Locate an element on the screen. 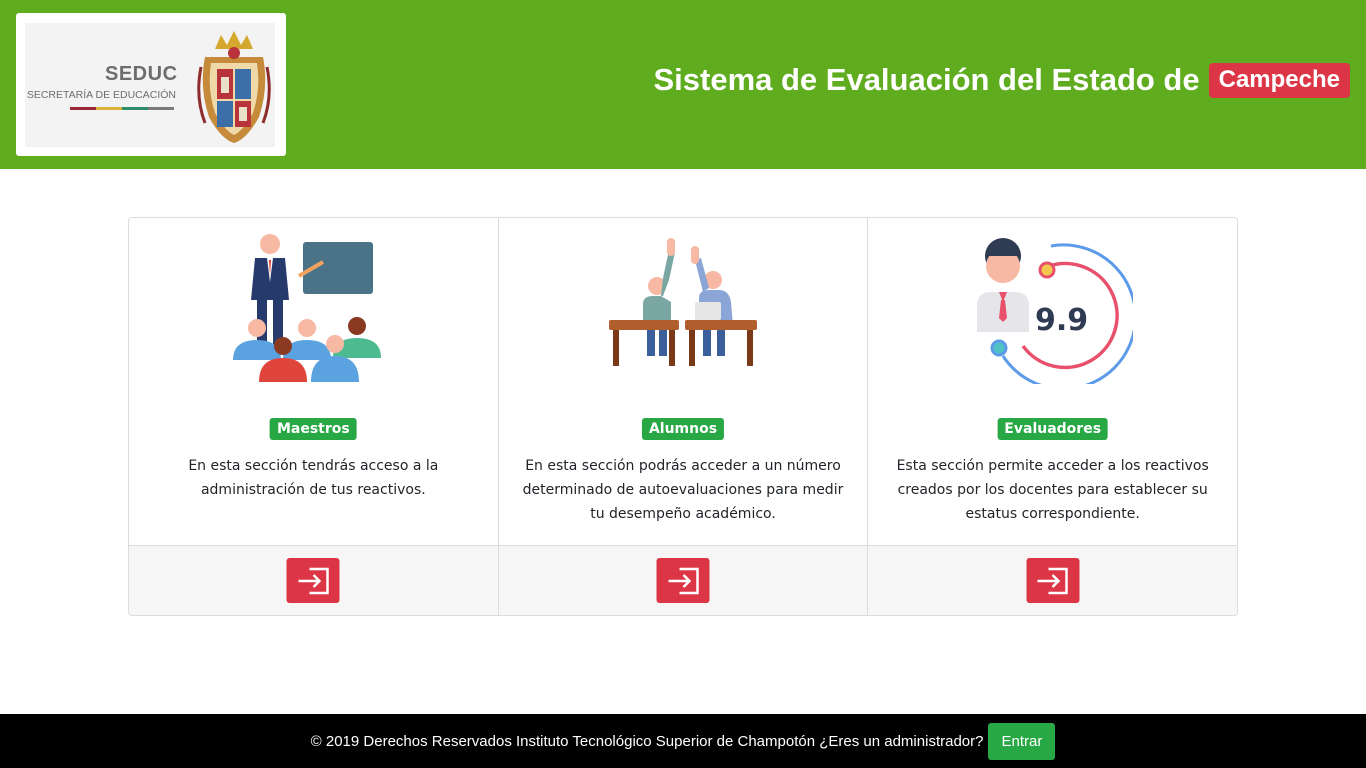  enter-maestros-button is located at coordinates (313, 580).